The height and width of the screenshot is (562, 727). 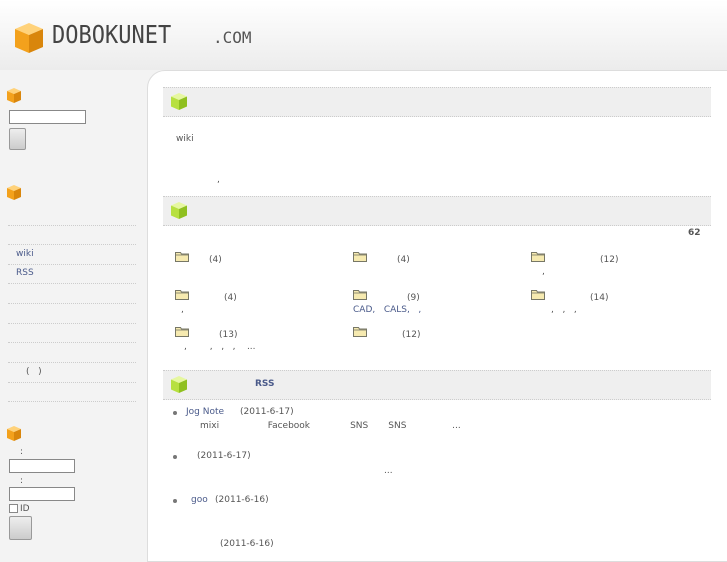 I want to click on login-cube-icon, so click(x=14, y=433).